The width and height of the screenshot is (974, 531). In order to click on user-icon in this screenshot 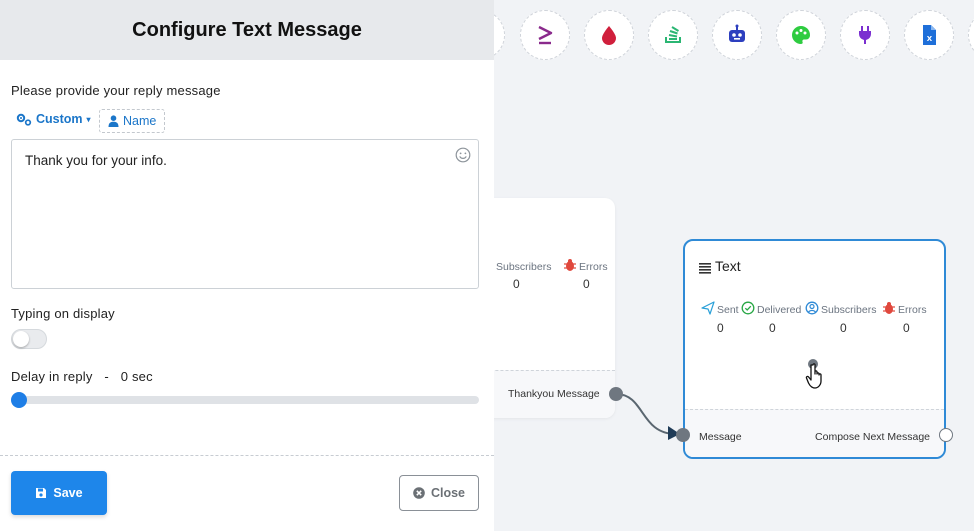, I will do `click(113, 121)`.